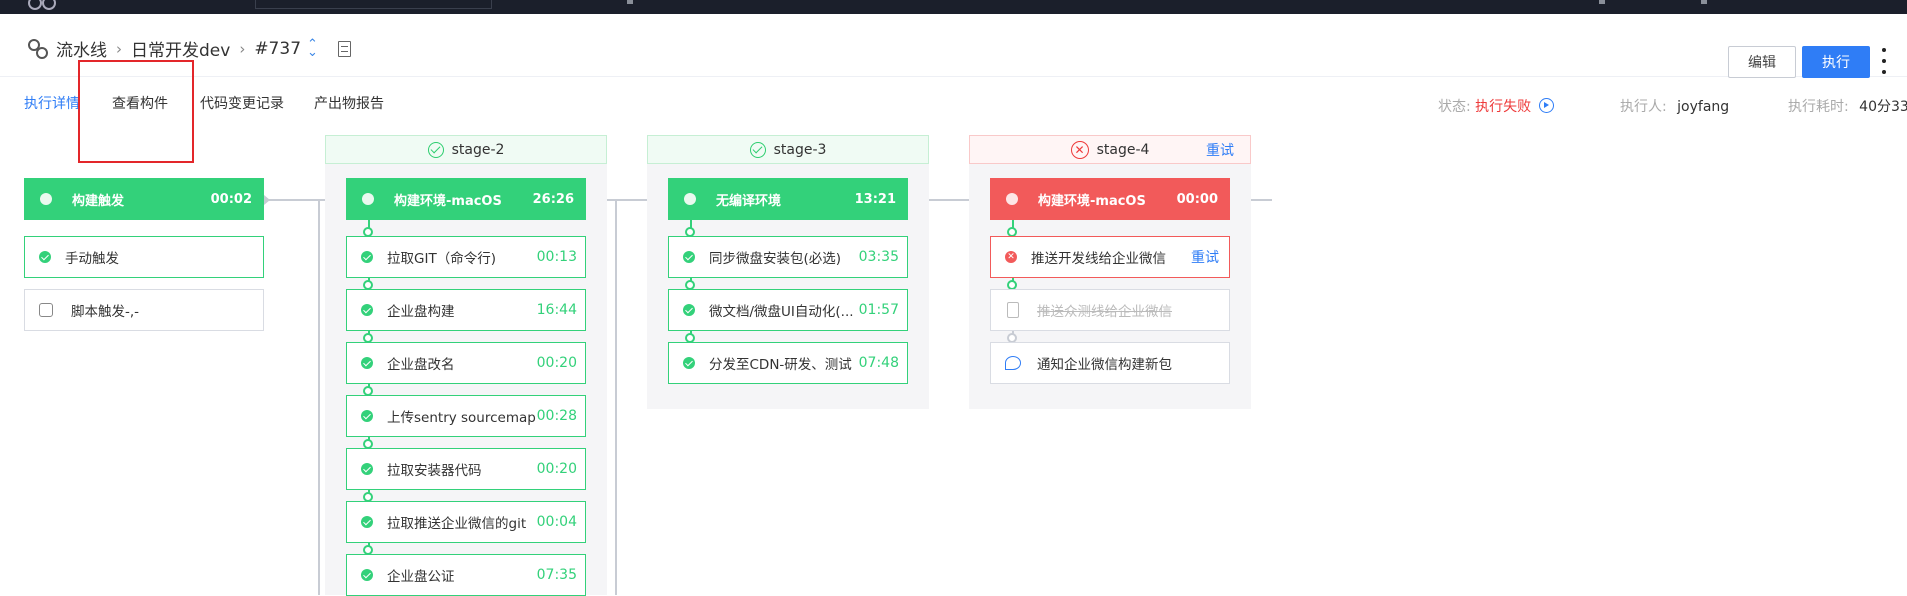 This screenshot has width=1907, height=596. Describe the element at coordinates (780, 365) in the screenshot. I see `task-label: 分发至CDN-研发、测试` at that location.